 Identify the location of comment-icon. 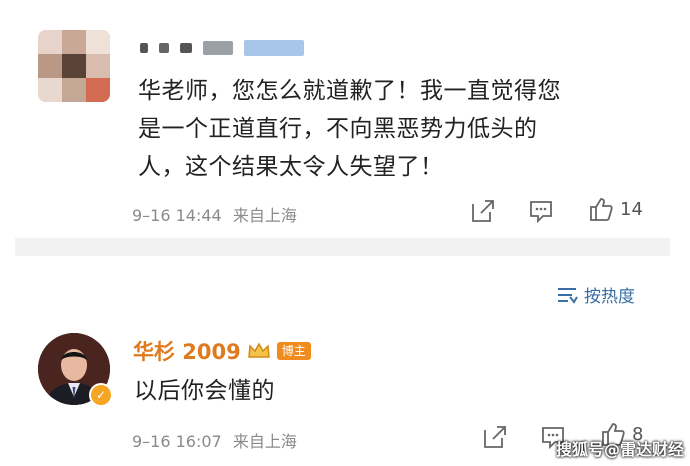
(541, 212).